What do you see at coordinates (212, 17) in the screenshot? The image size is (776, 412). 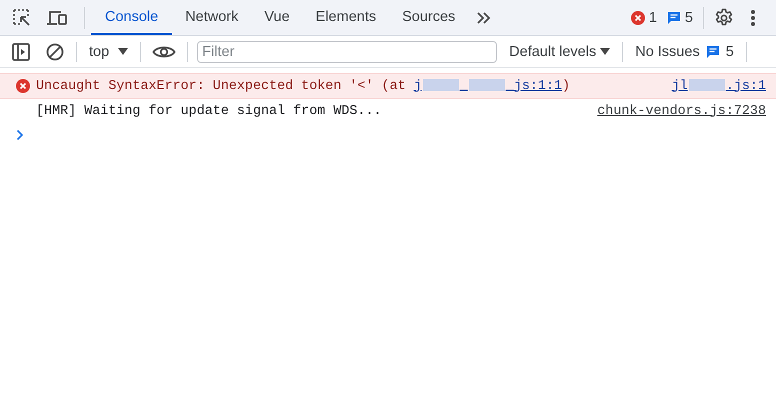 I see `panel-tab: Network` at bounding box center [212, 17].